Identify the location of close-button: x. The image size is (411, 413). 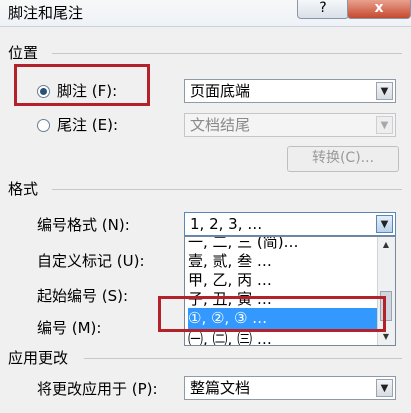
(379, 9).